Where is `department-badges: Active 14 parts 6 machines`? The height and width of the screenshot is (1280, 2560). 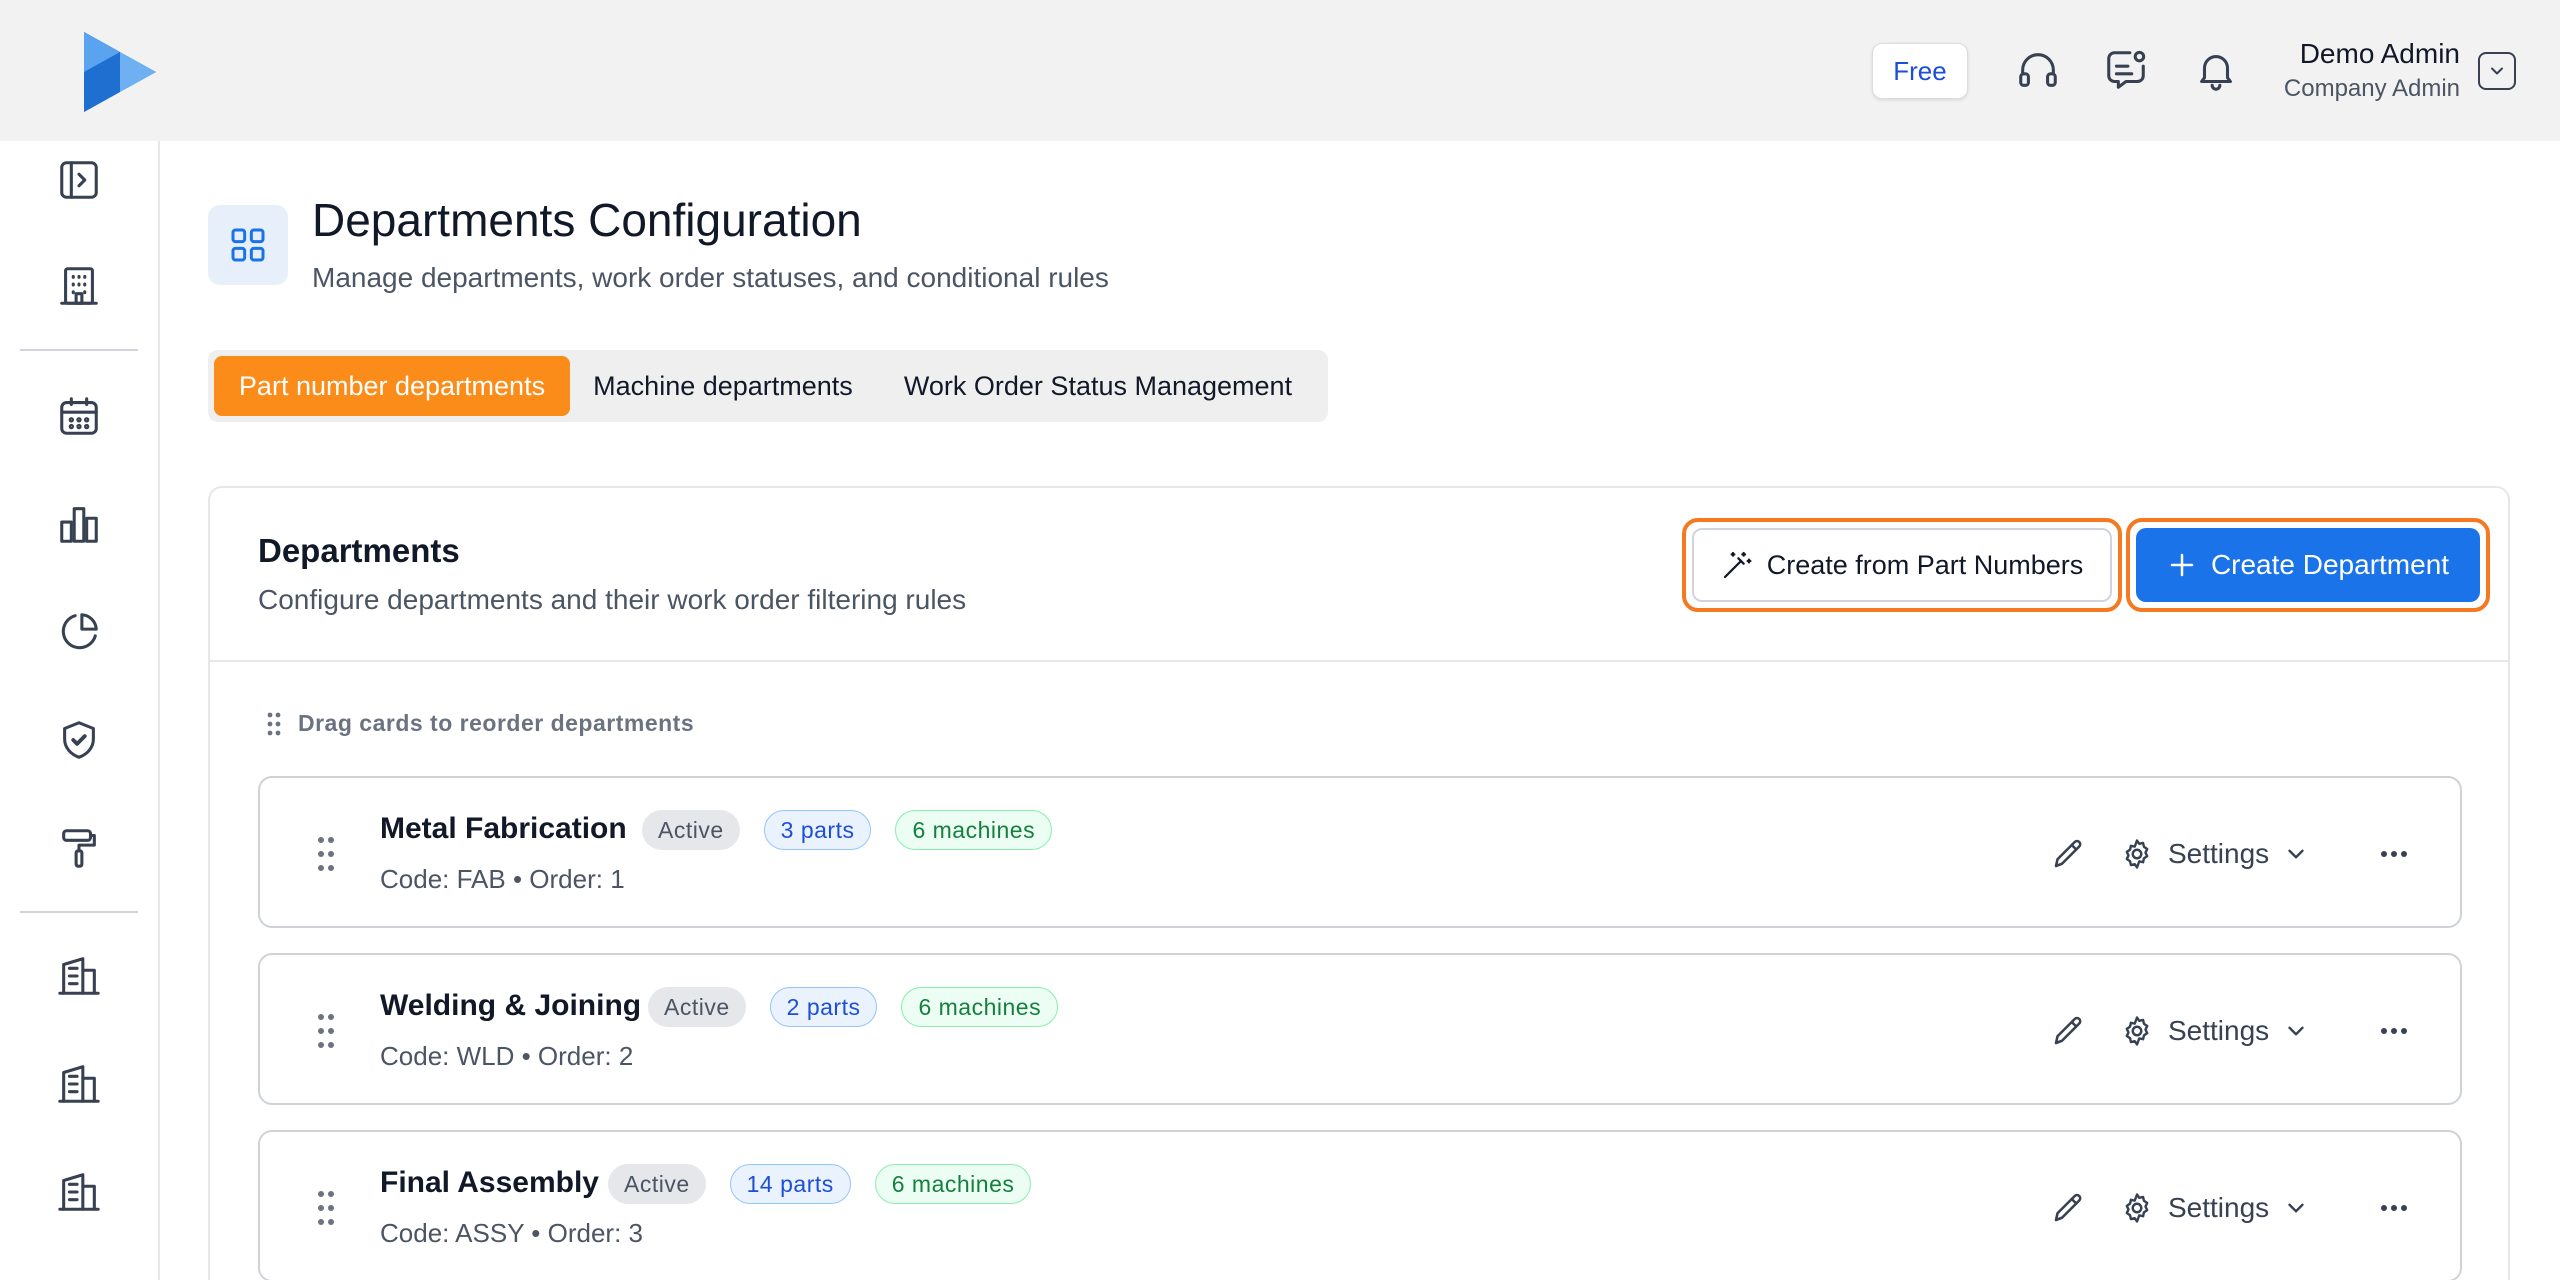 department-badges: Active 14 parts 6 machines is located at coordinates (820, 1184).